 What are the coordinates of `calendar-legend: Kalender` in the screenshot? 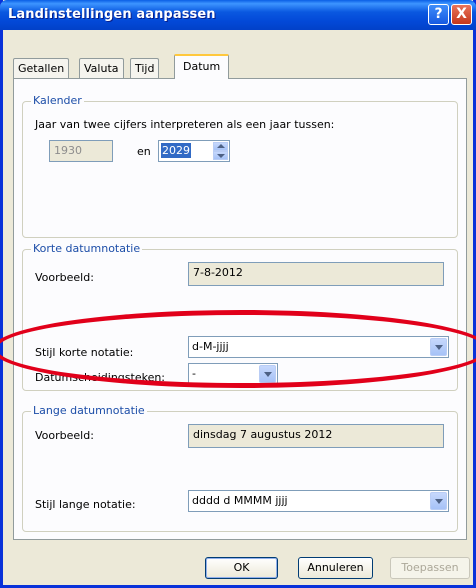 It's located at (57, 100).